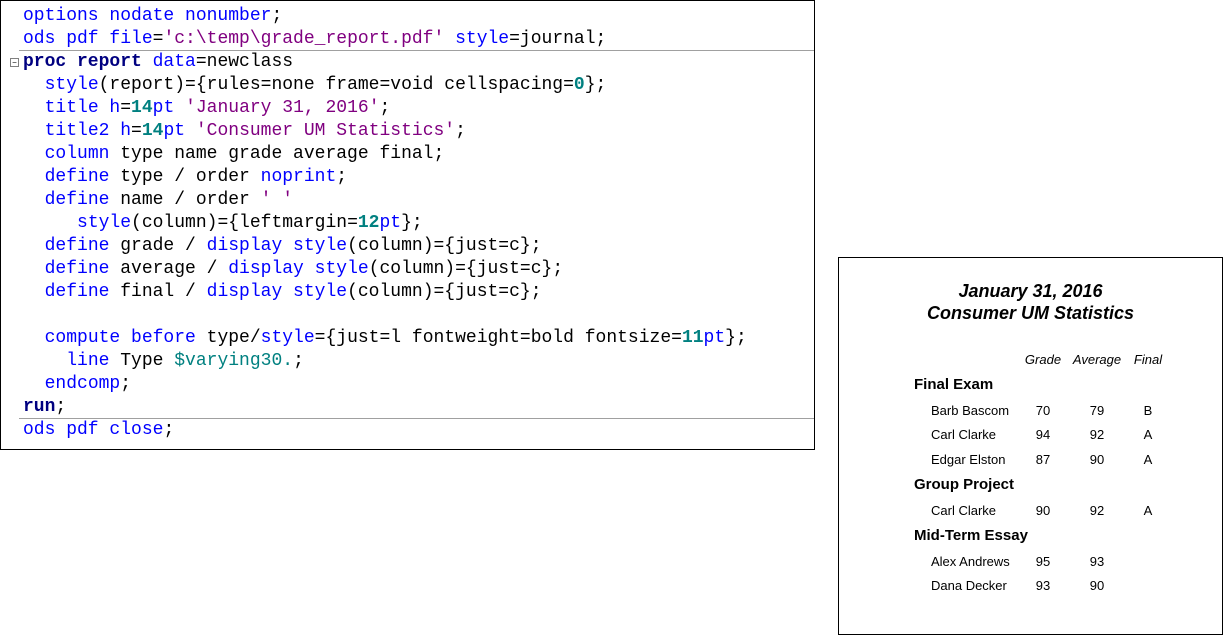 This screenshot has width=1223, height=635. I want to click on code-token-str: 'January 31, 2016', so click(282, 108).